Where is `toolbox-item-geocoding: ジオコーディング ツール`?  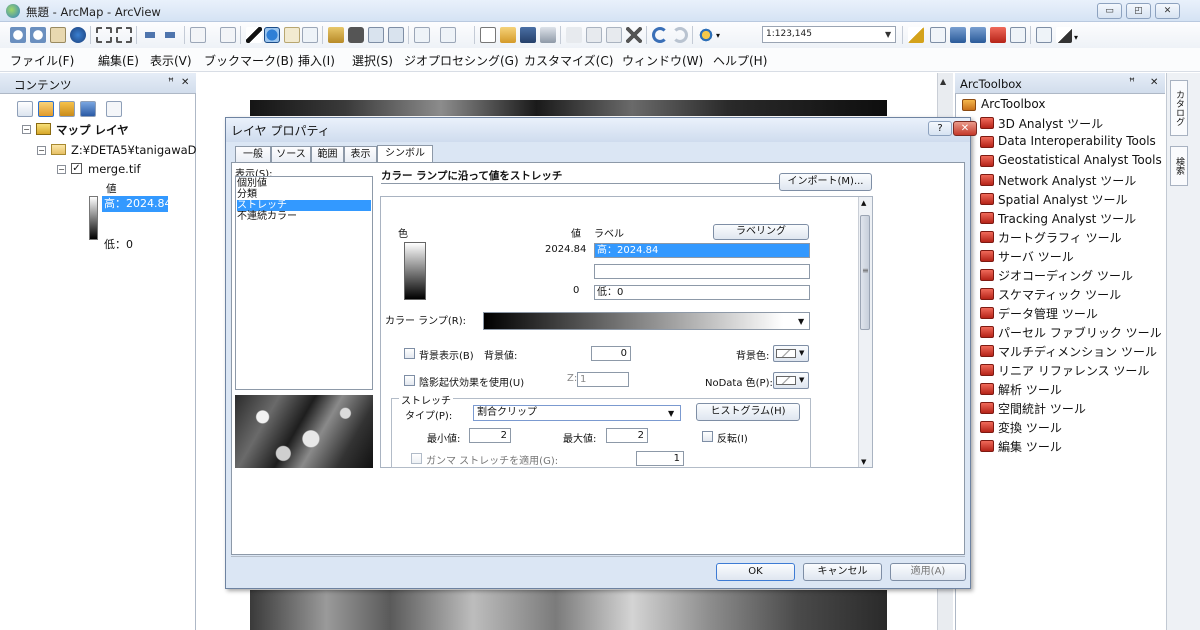
toolbox-item-geocoding: ジオコーディング ツール is located at coordinates (1065, 275).